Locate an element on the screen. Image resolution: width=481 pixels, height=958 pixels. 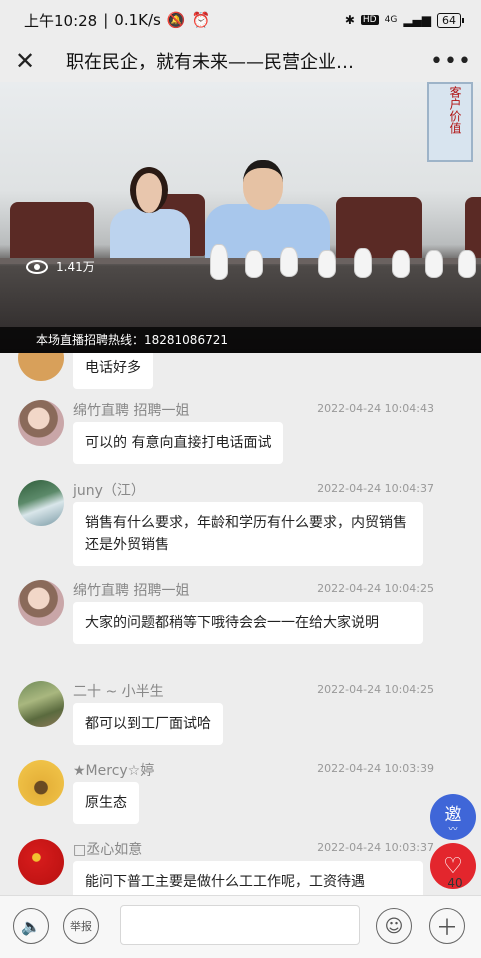
message-bubble: 大家的问题都稍等下哦待会会一一在给大家说明 is located at coordinates (248, 623).